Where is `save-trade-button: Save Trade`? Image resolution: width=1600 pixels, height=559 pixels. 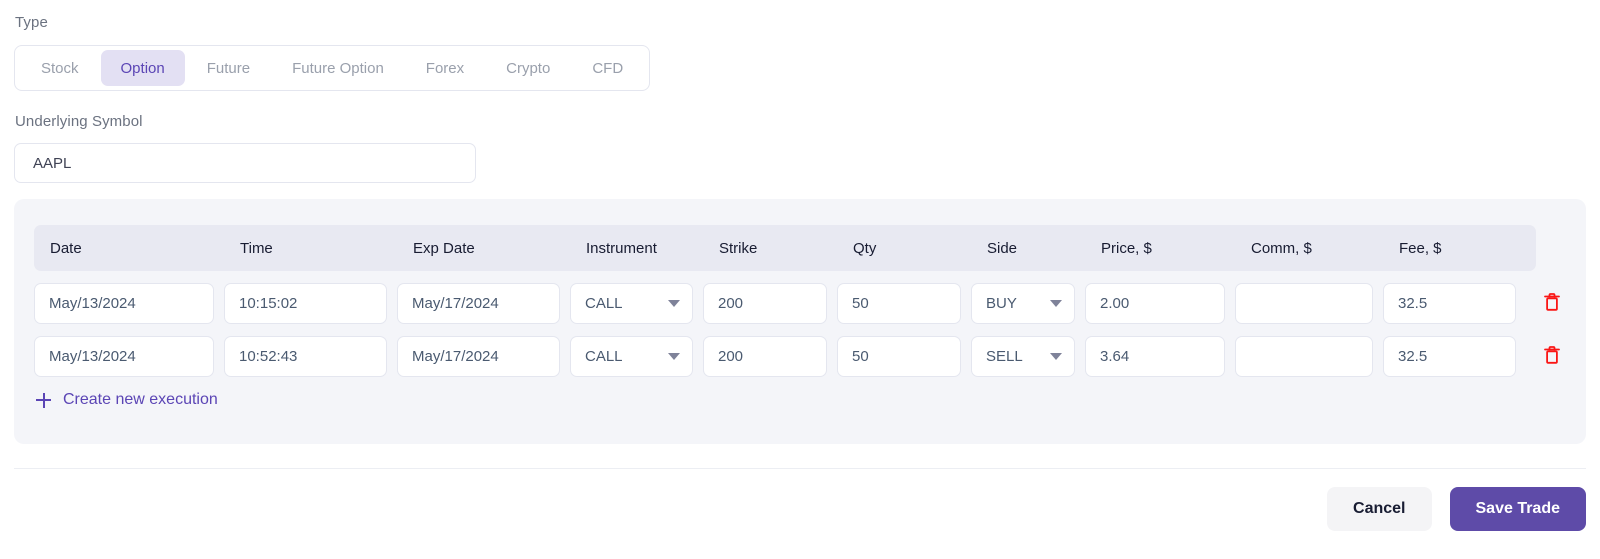
save-trade-button: Save Trade is located at coordinates (1517, 509).